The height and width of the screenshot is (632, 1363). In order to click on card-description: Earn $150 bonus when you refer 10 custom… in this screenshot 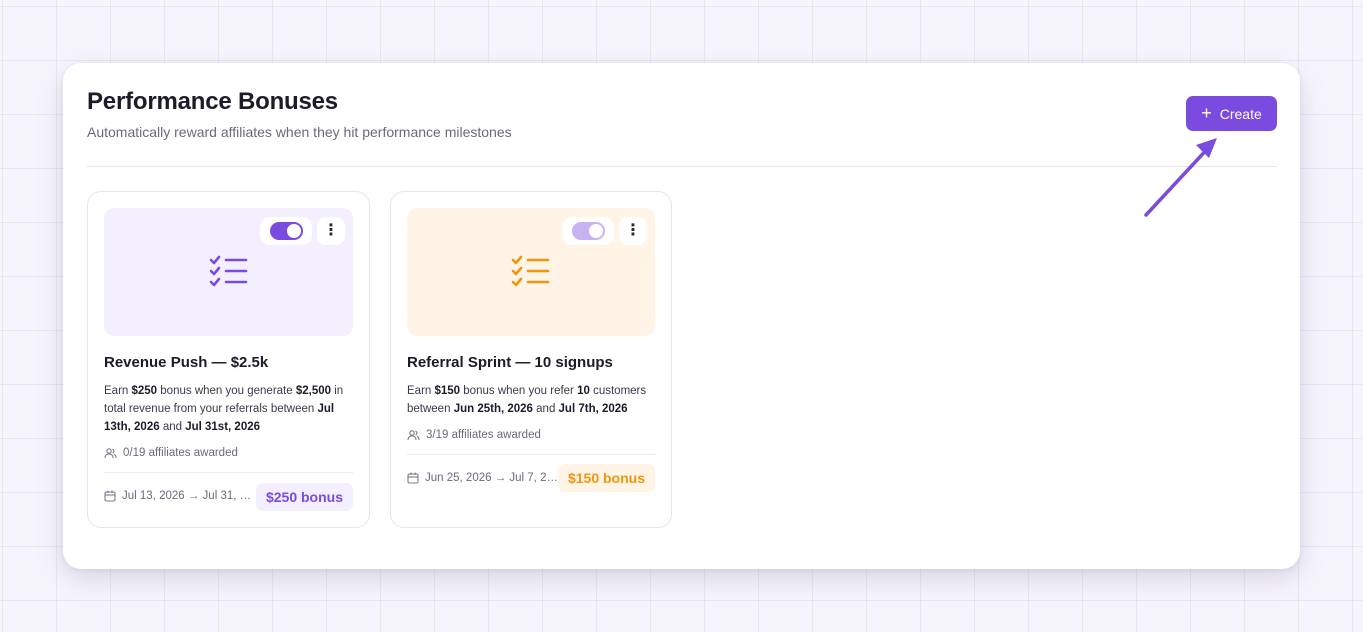, I will do `click(527, 400)`.